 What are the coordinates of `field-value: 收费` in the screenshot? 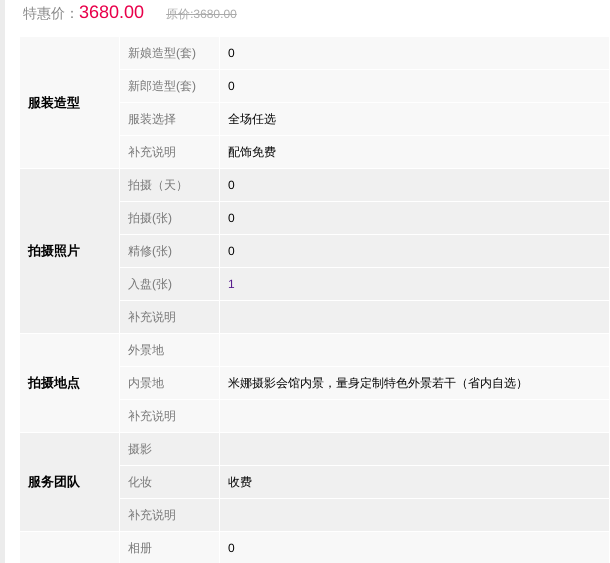 It's located at (240, 481).